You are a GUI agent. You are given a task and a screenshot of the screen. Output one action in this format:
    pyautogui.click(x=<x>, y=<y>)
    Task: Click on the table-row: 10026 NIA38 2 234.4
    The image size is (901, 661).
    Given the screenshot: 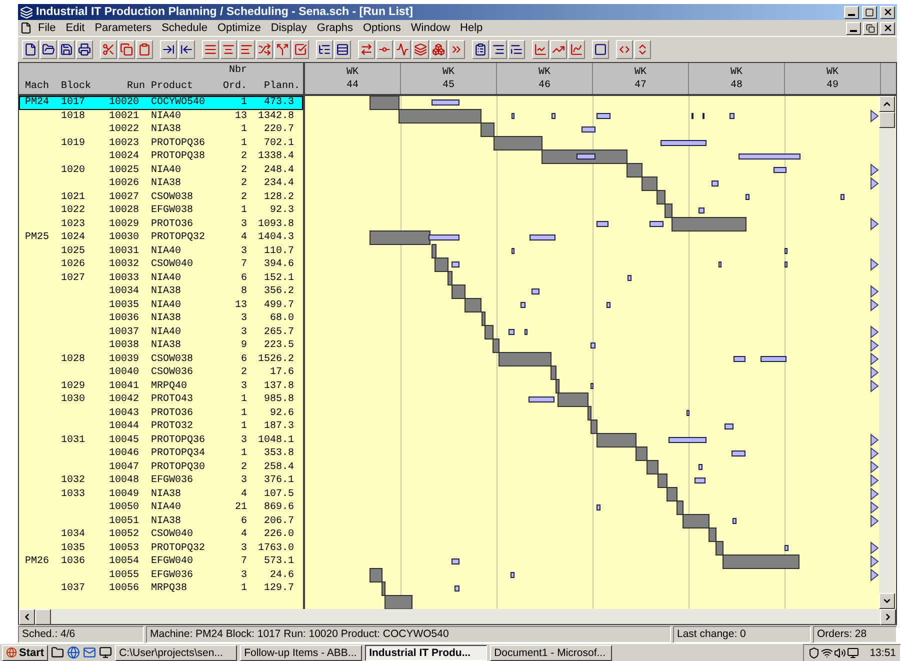 What is the action you would take?
    pyautogui.click(x=161, y=184)
    